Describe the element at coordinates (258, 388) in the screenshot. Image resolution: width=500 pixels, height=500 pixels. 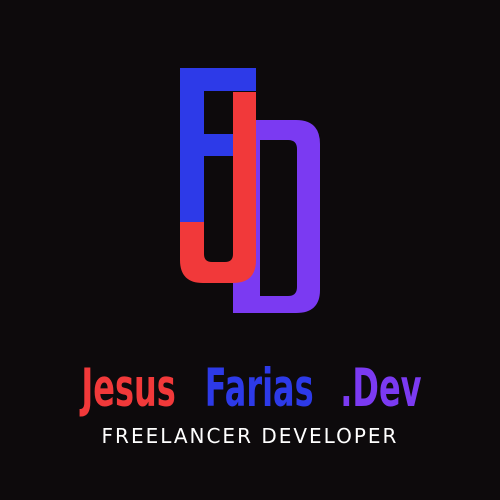
I see `wordmark-farias: Farias` at that location.